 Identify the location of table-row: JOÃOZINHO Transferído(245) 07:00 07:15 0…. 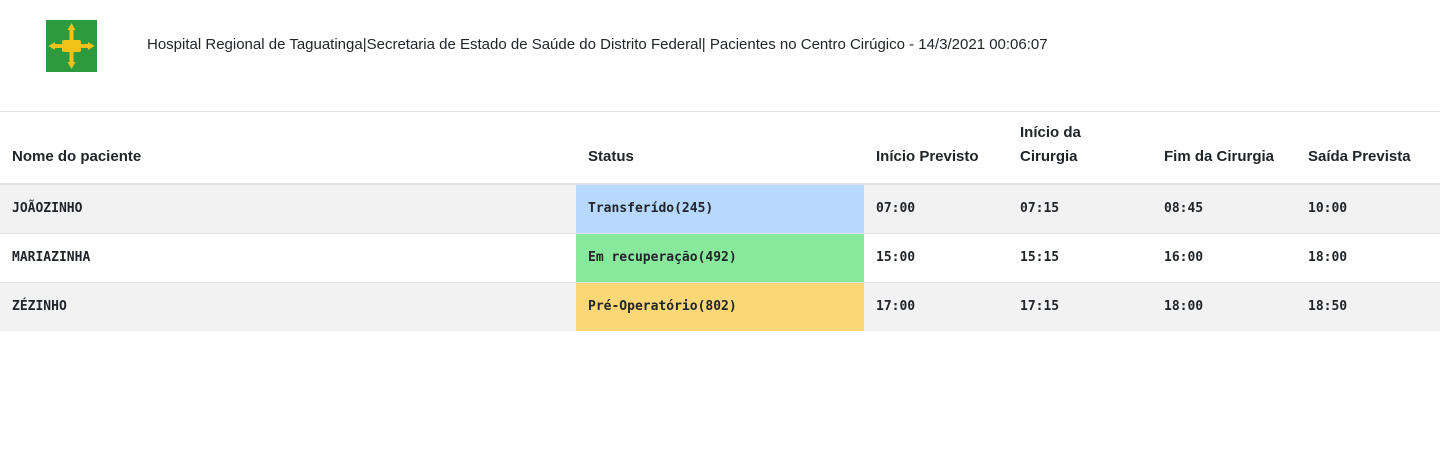
(720, 208).